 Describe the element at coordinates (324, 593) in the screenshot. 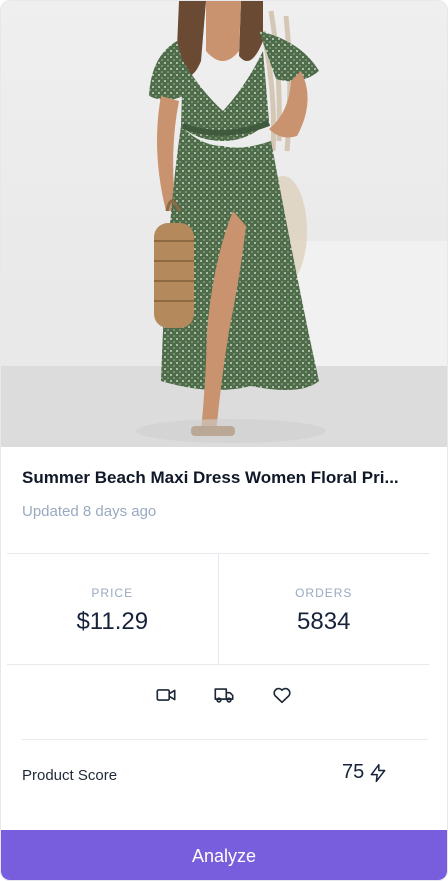

I see `orders-label: ORDERS` at that location.